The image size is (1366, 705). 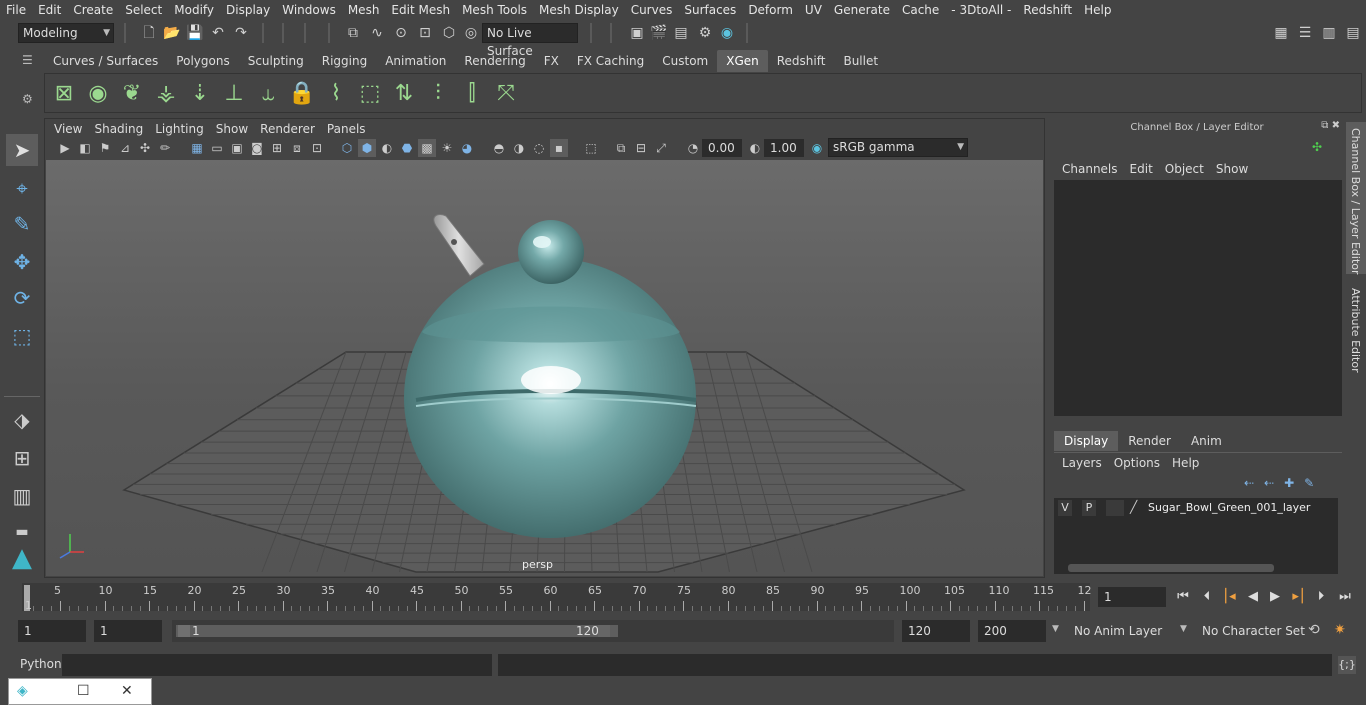 I want to click on shelf-tab-rigging: Rigging, so click(x=344, y=61).